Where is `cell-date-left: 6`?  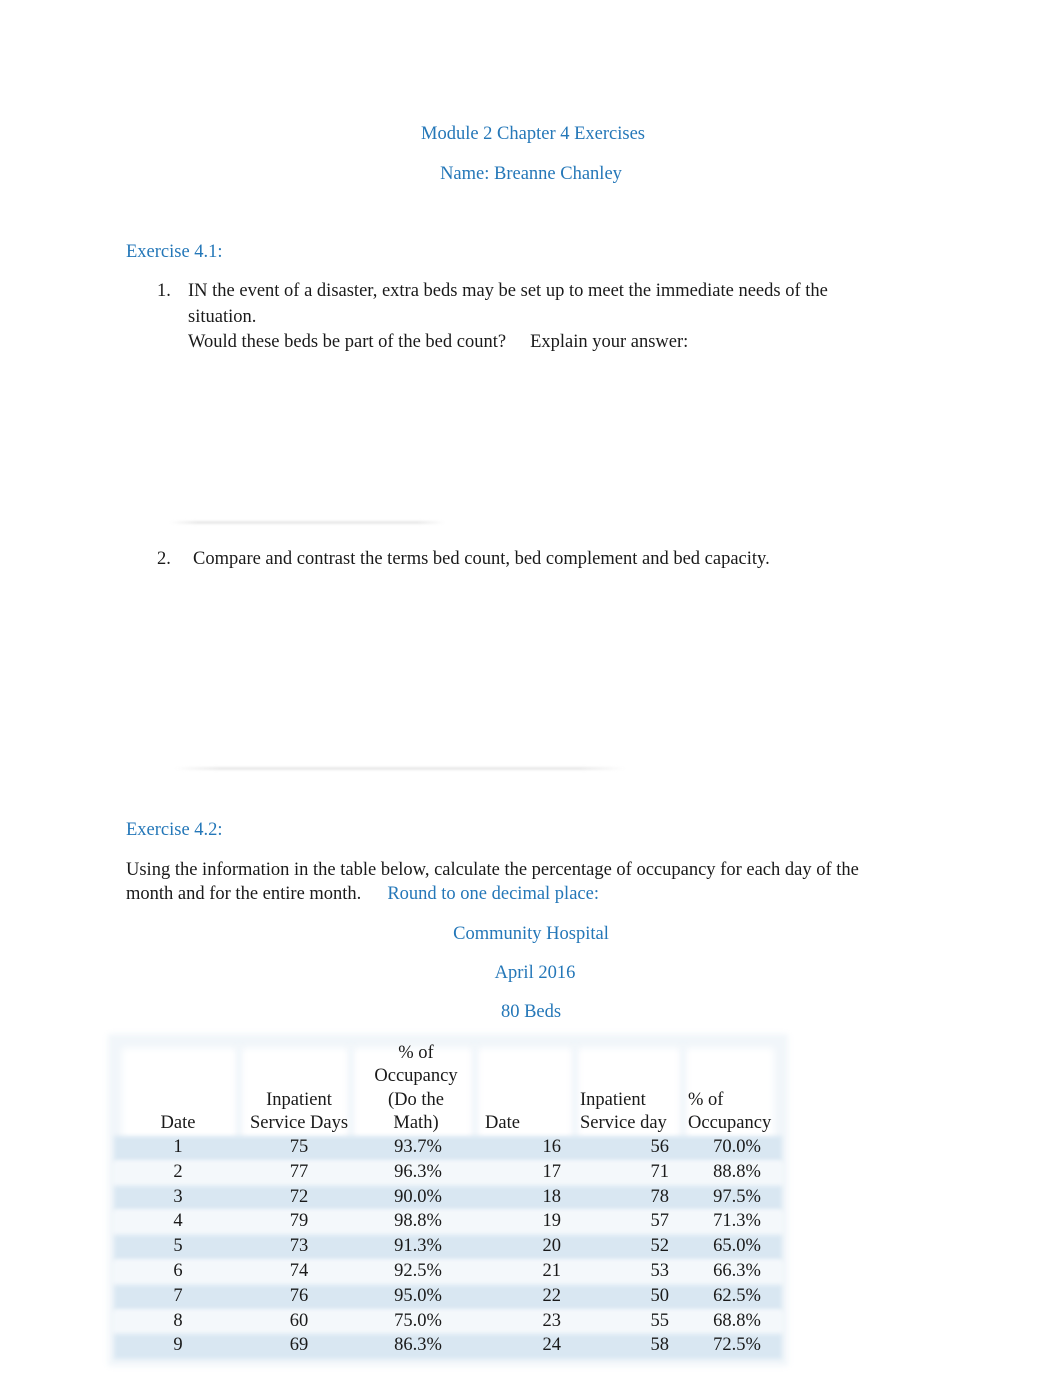 cell-date-left: 6 is located at coordinates (178, 1271).